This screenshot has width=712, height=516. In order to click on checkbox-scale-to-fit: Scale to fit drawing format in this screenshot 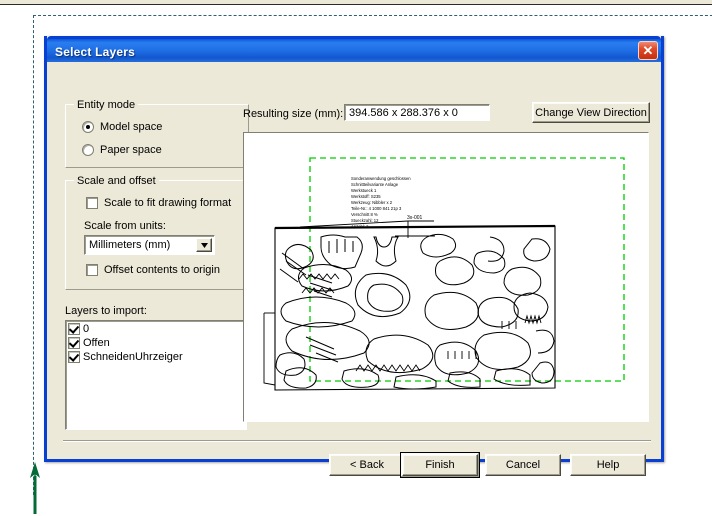, I will do `click(158, 203)`.